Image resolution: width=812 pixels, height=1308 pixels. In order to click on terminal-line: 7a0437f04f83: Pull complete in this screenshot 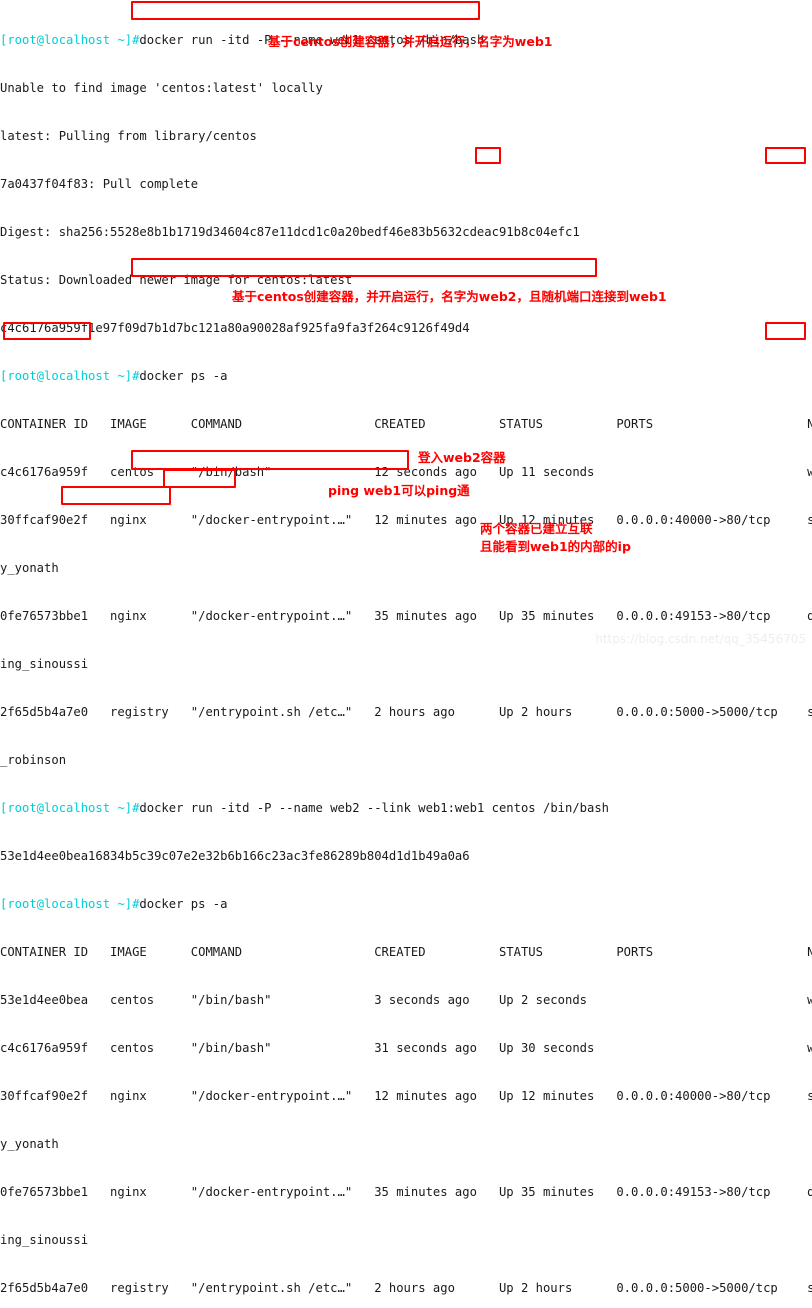, I will do `click(406, 184)`.